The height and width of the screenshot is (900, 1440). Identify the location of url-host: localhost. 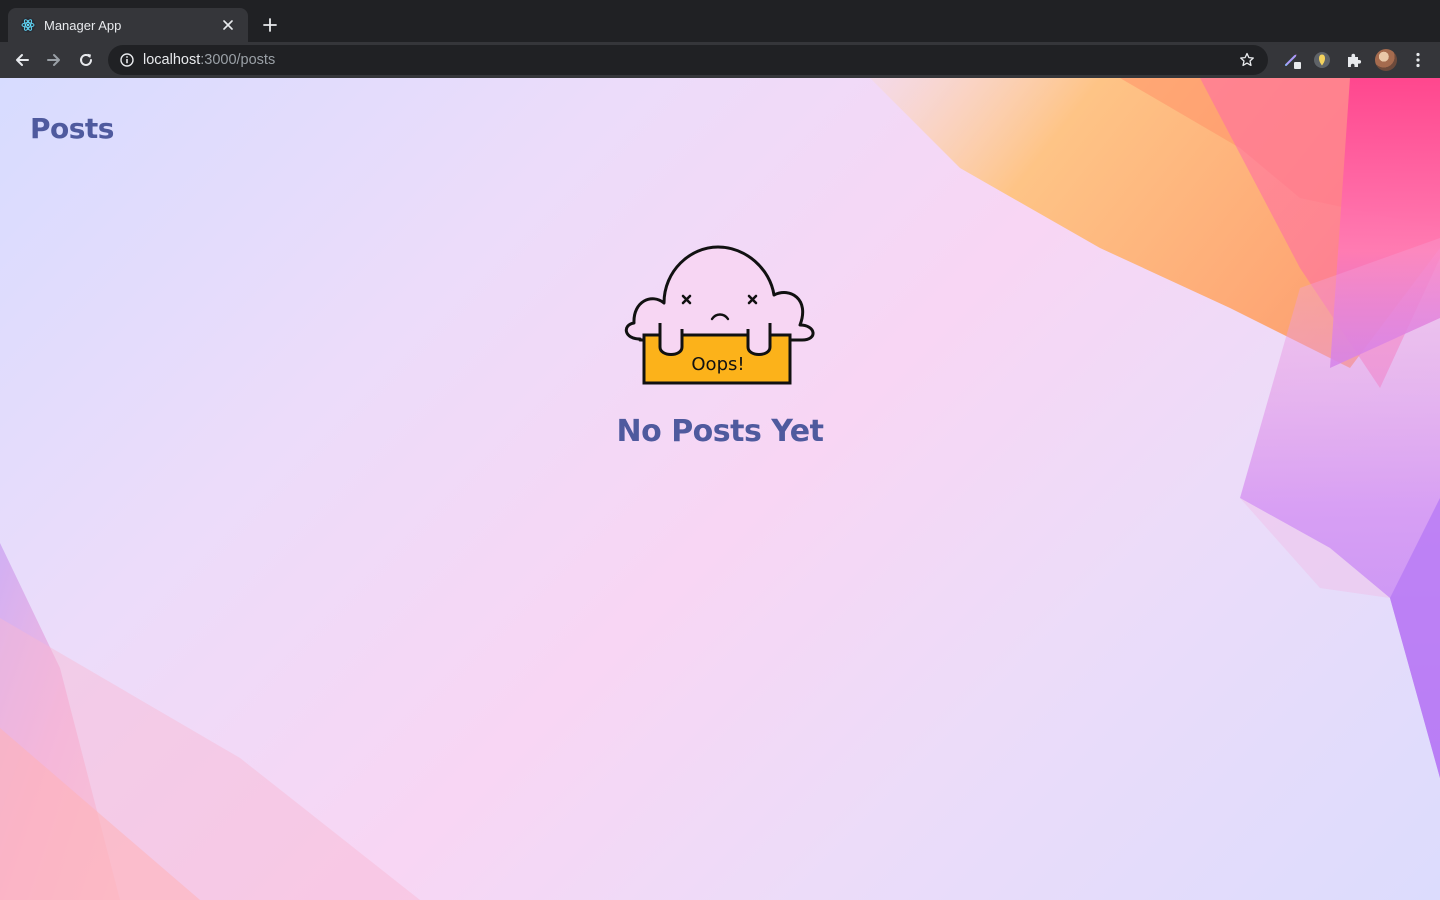
(172, 60).